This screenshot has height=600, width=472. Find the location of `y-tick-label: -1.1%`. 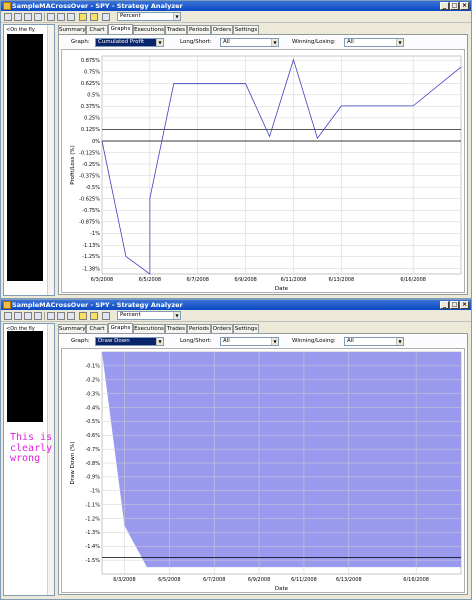

y-tick-label: -1.1% is located at coordinates (92, 505).